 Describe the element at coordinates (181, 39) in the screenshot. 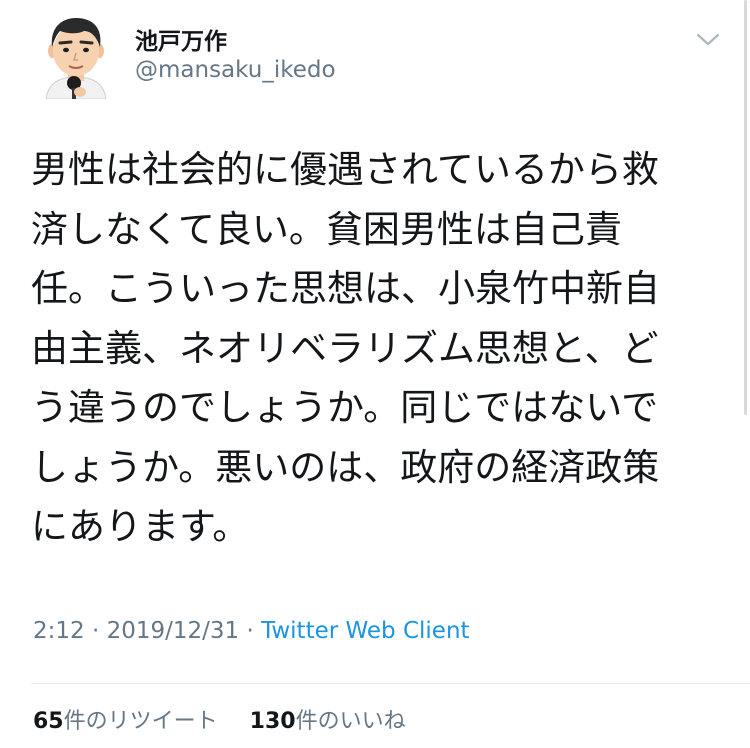

I see `author-display-name: 池戸万作` at that location.